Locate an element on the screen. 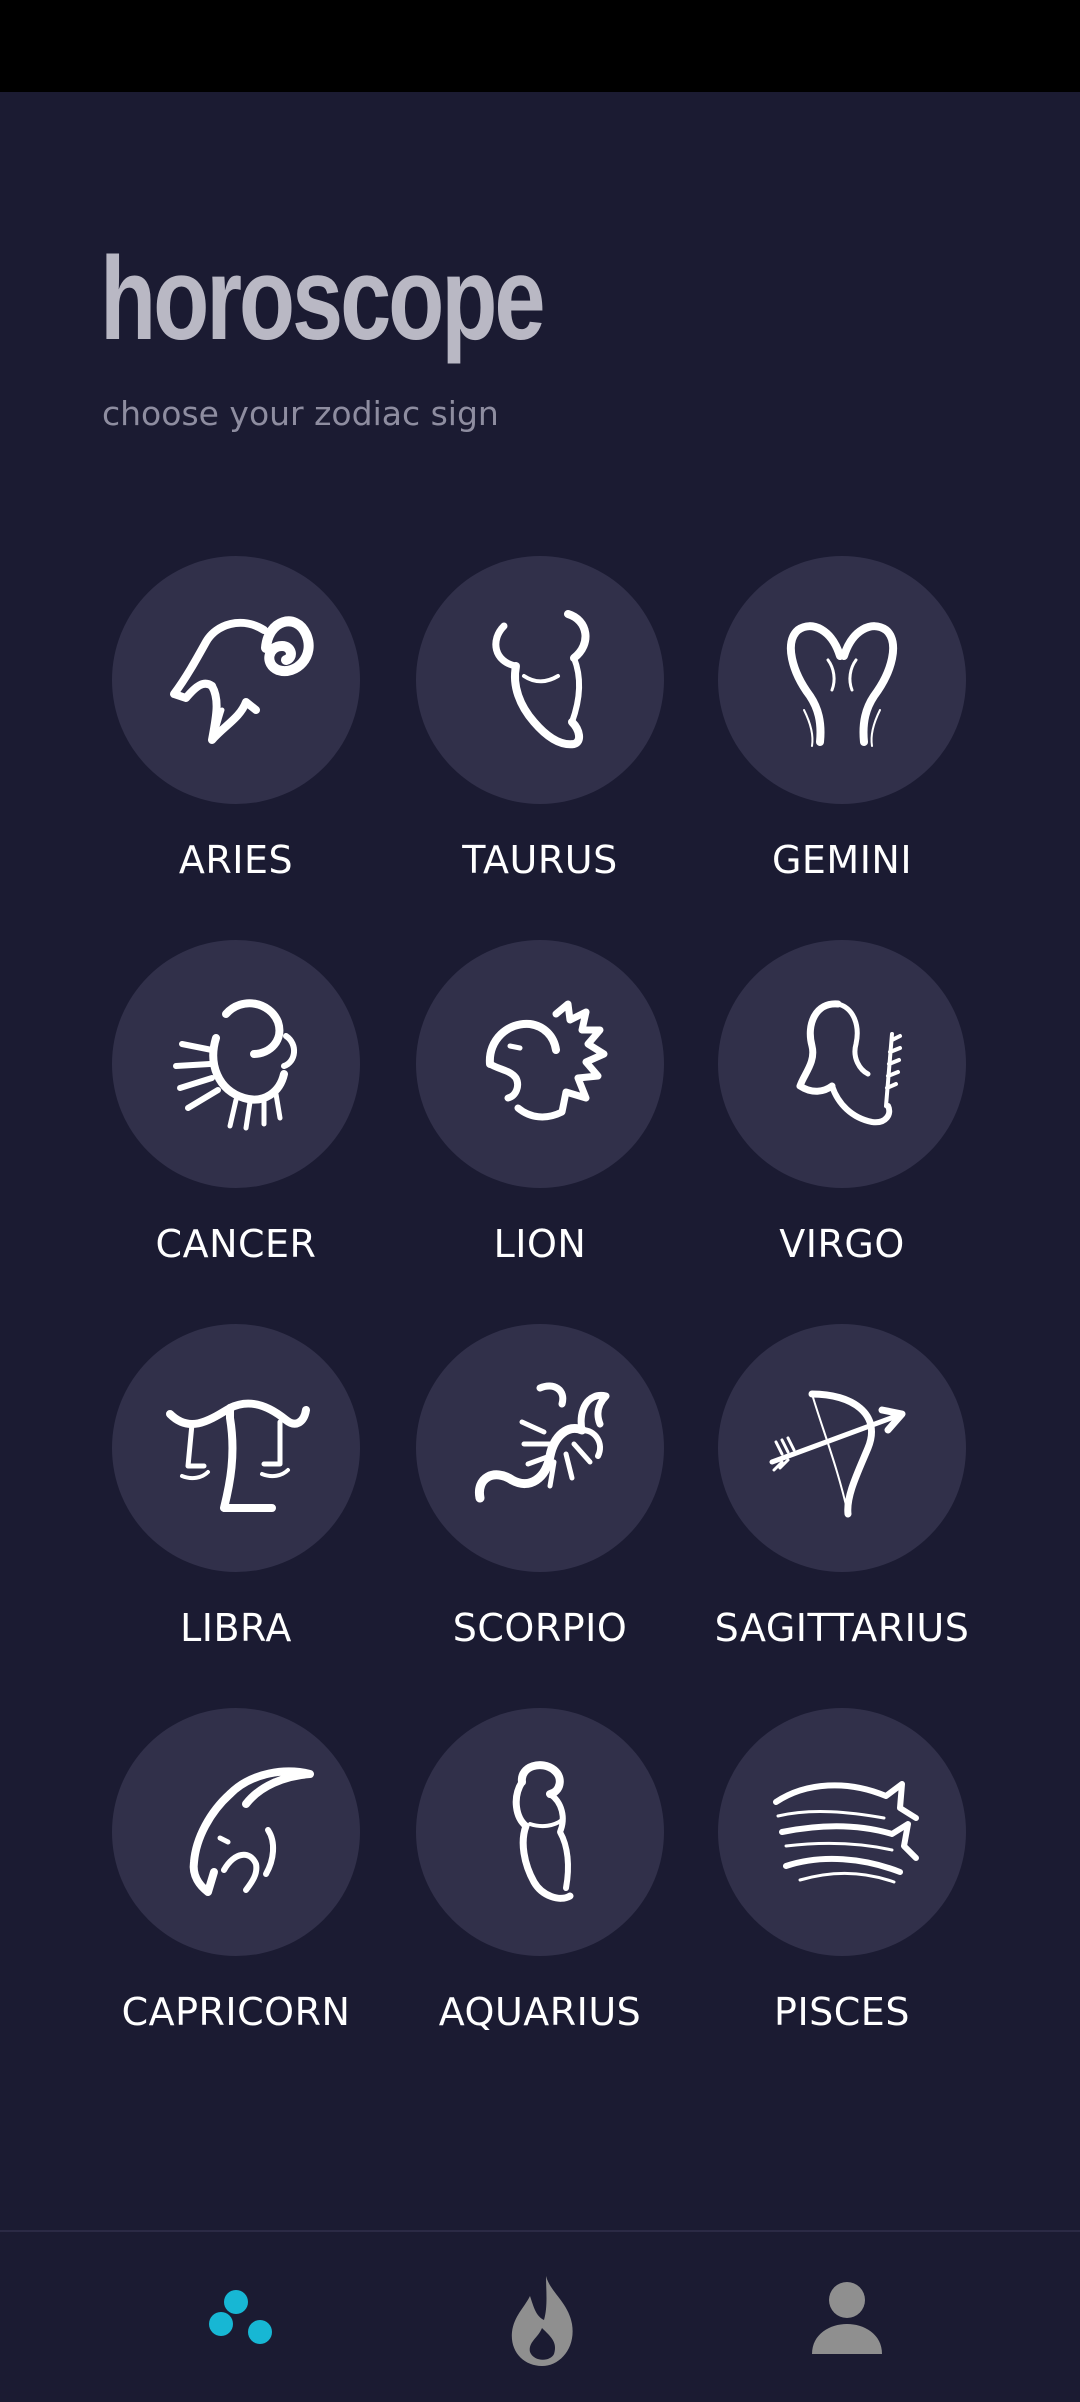 The image size is (1080, 2402). sign-card-capricorn: CAPRICORN is located at coordinates (236, 1878).